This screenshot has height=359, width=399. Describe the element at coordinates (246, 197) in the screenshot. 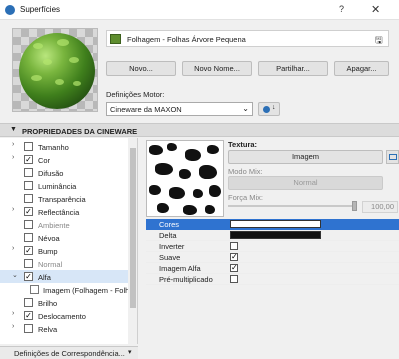

I see `mix-strength-label: Força Mix:` at that location.